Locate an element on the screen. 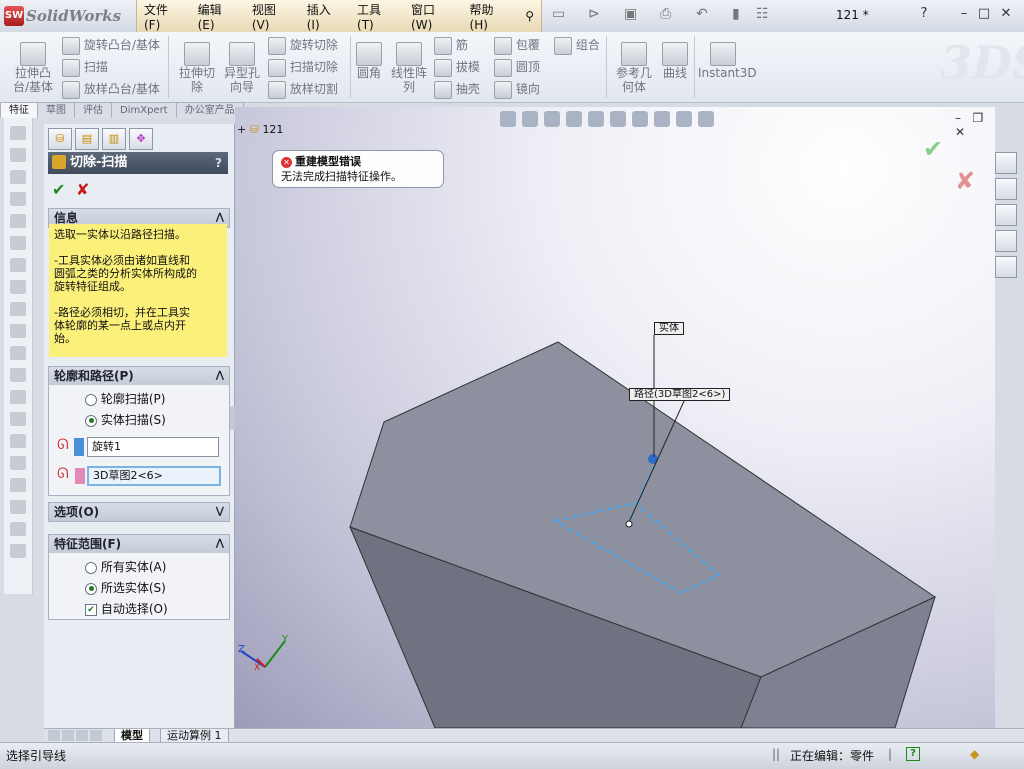  home-icon is located at coordinates (1006, 163).